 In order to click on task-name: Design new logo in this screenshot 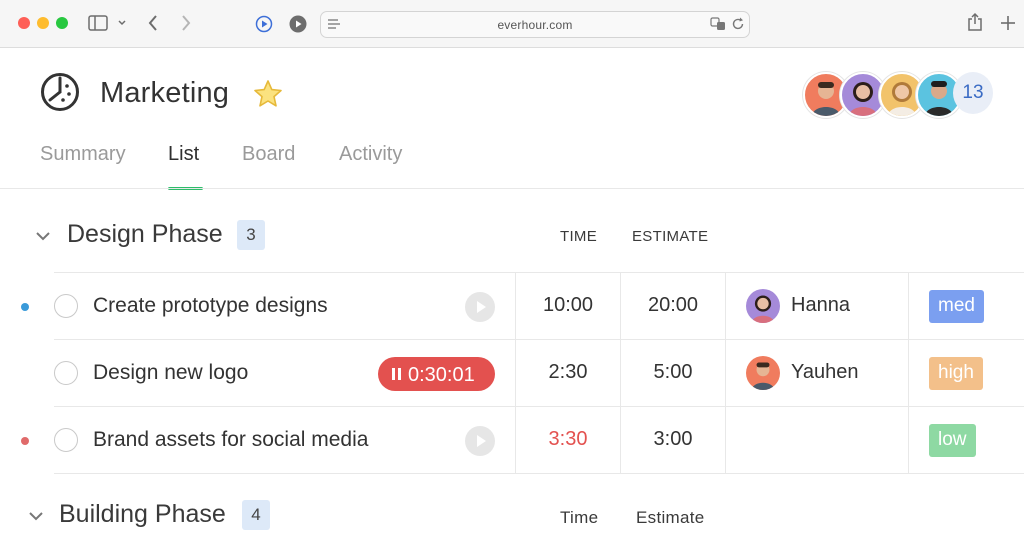, I will do `click(170, 373)`.